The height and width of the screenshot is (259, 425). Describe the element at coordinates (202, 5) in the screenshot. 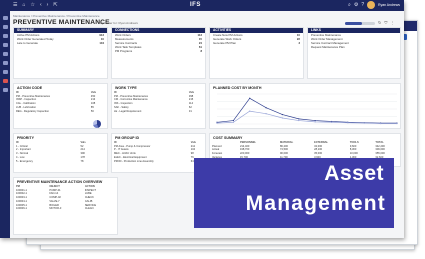

I see `top-navigation-bar: ☰ ⌂ ☆ ‹ › ⇱ IFS ⌕ ⚙ ? Ryan Andrews` at that location.